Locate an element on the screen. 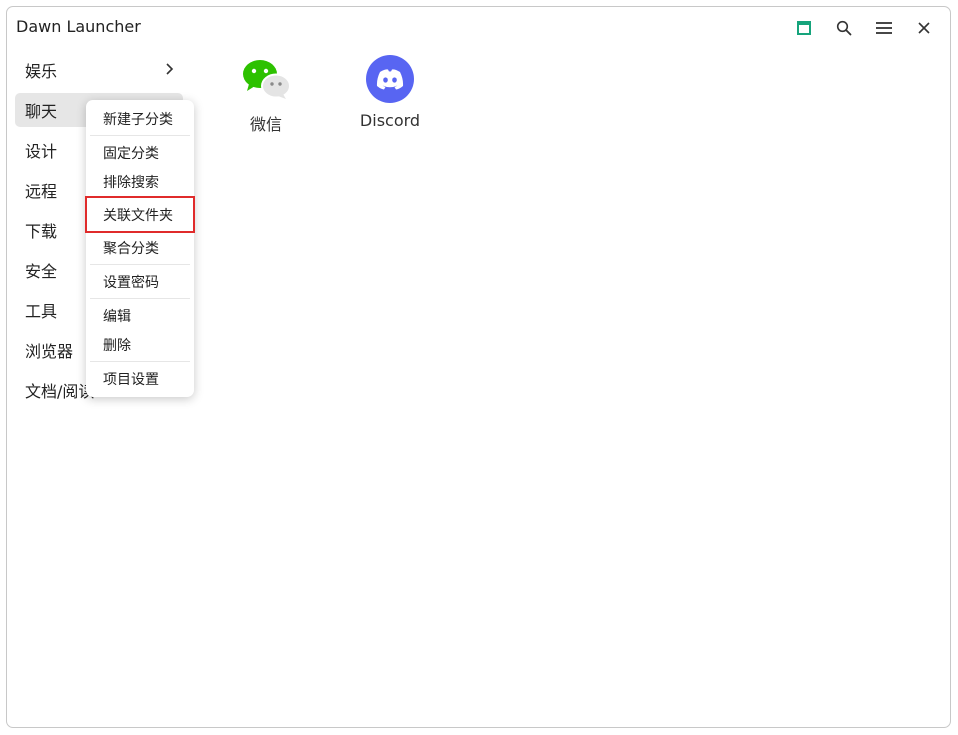 This screenshot has width=958, height=735. search-icon is located at coordinates (844, 28).